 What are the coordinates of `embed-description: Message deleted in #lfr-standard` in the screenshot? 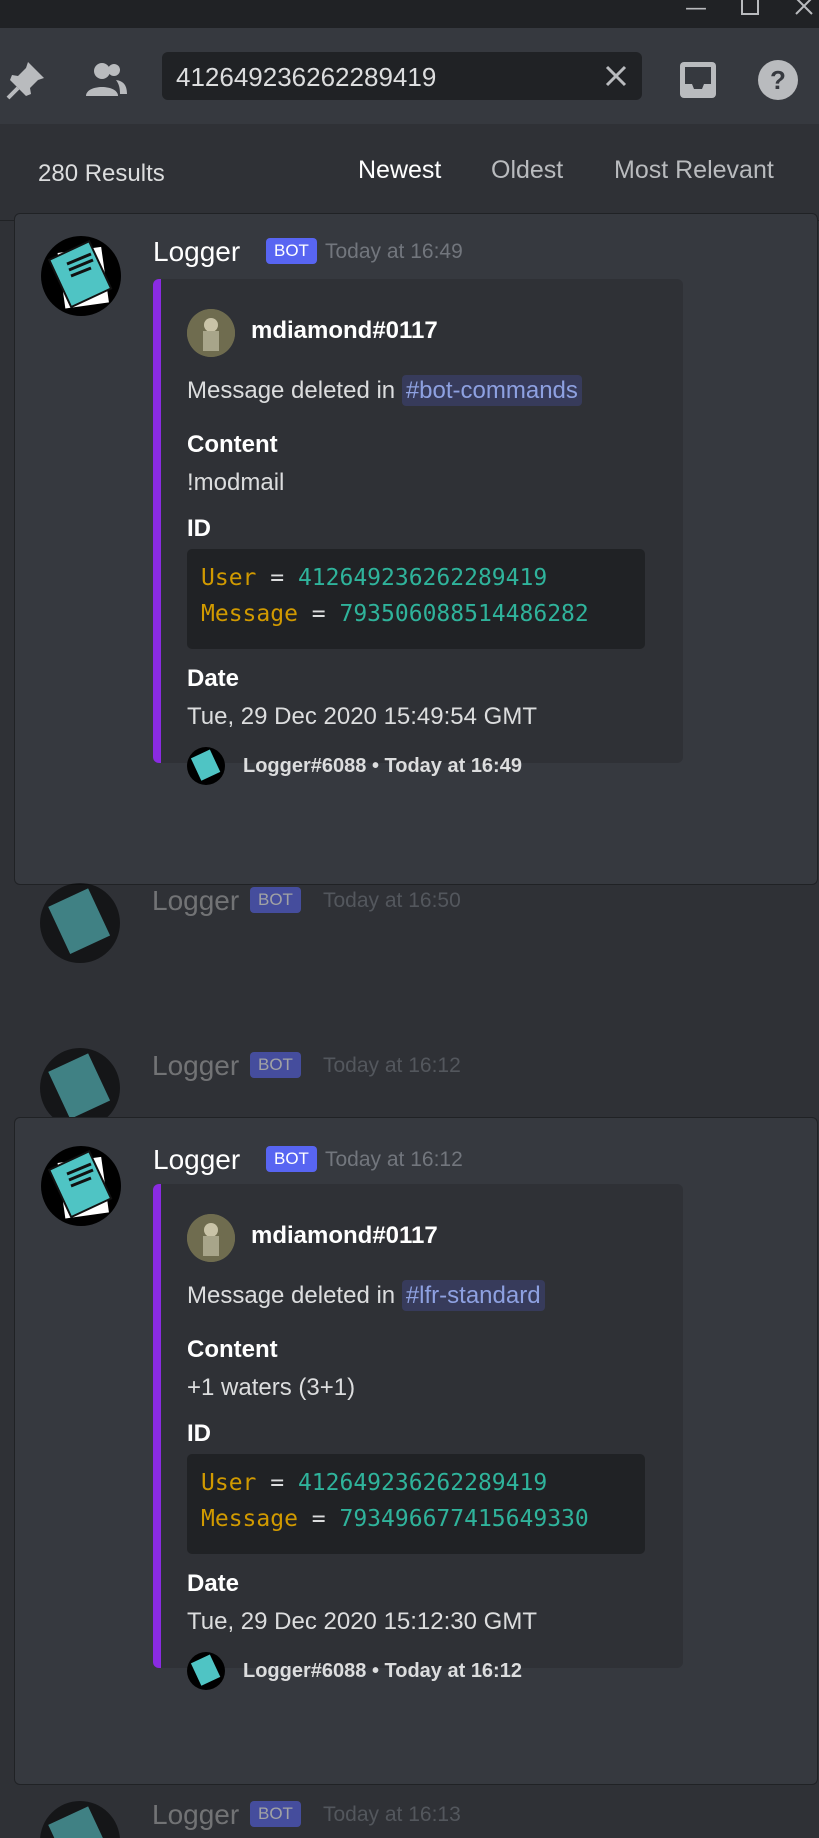 It's located at (366, 1295).